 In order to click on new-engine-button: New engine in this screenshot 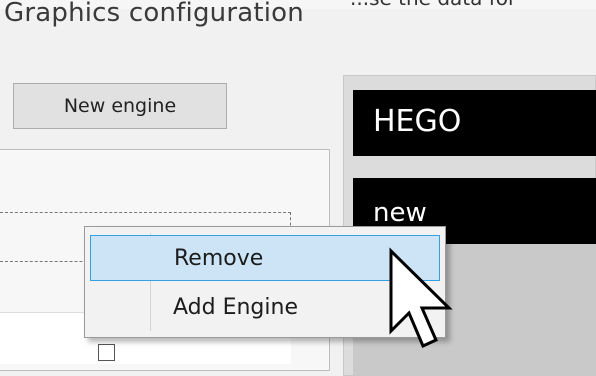, I will do `click(120, 106)`.